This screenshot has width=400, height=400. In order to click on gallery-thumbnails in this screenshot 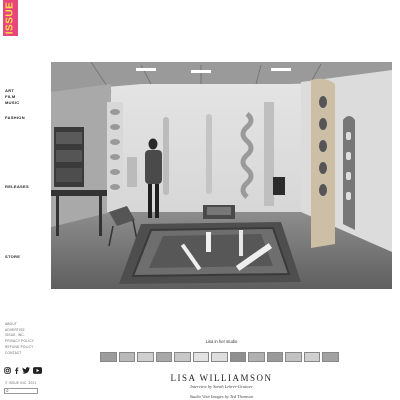, I will do `click(219, 357)`.